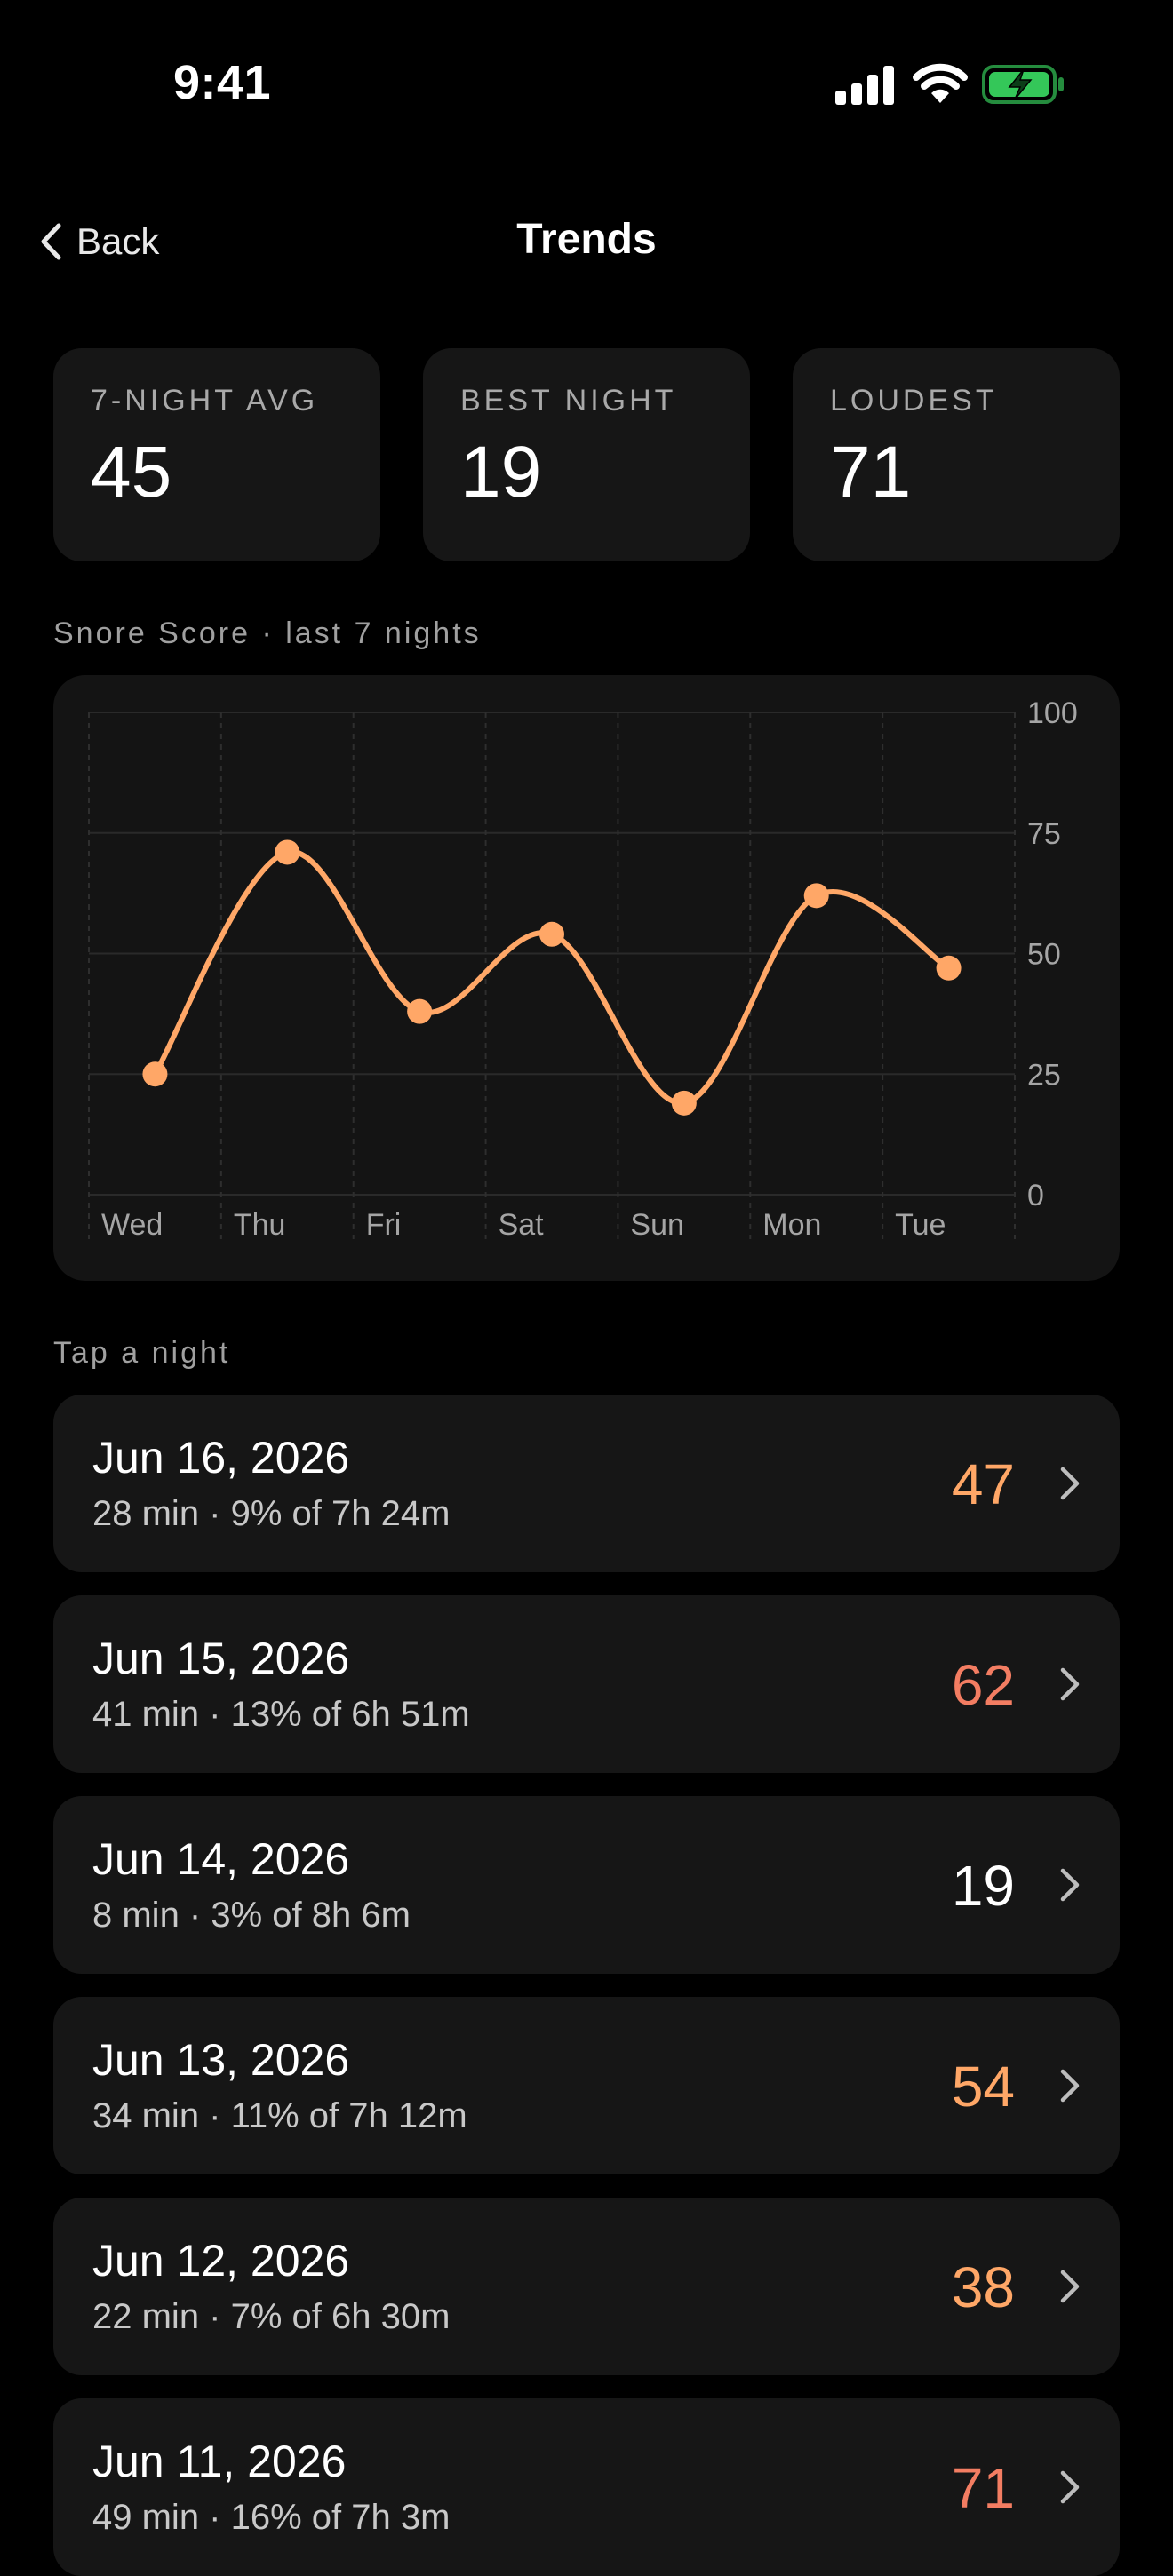  What do you see at coordinates (792, 1225) in the screenshot?
I see `x-tick-label: Mon` at bounding box center [792, 1225].